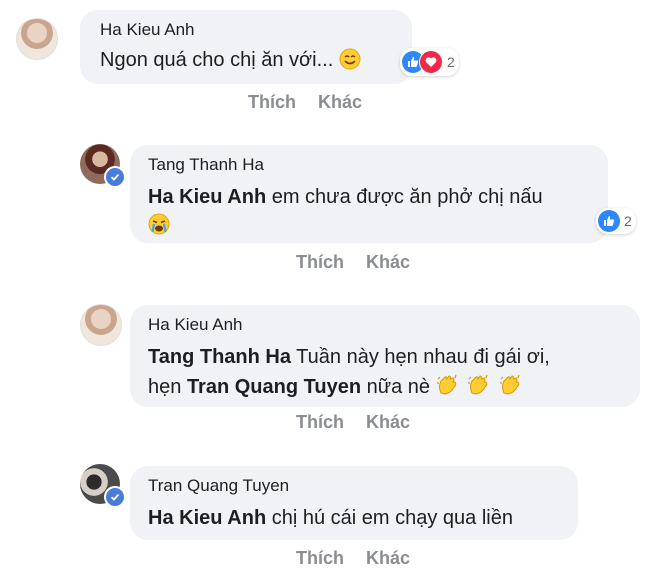  What do you see at coordinates (159, 224) in the screenshot?
I see `crying-emoji-icon` at bounding box center [159, 224].